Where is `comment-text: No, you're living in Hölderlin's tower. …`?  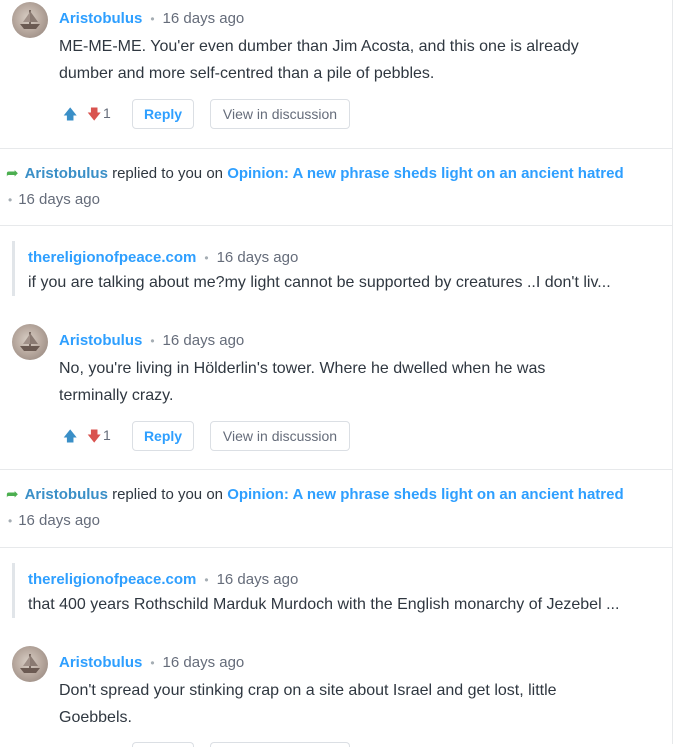 comment-text: No, you're living in Hölderlin's tower. … is located at coordinates (339, 382).